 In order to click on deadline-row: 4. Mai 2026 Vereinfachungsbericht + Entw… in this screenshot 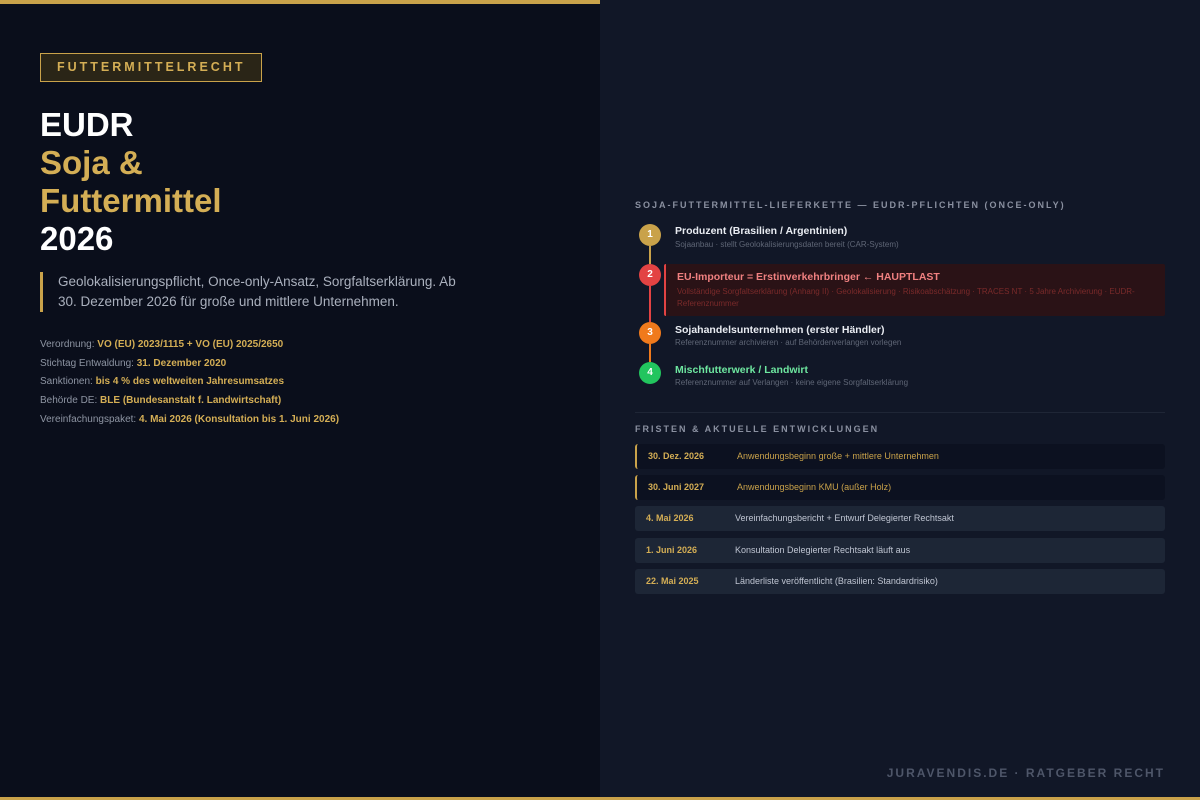, I will do `click(900, 518)`.